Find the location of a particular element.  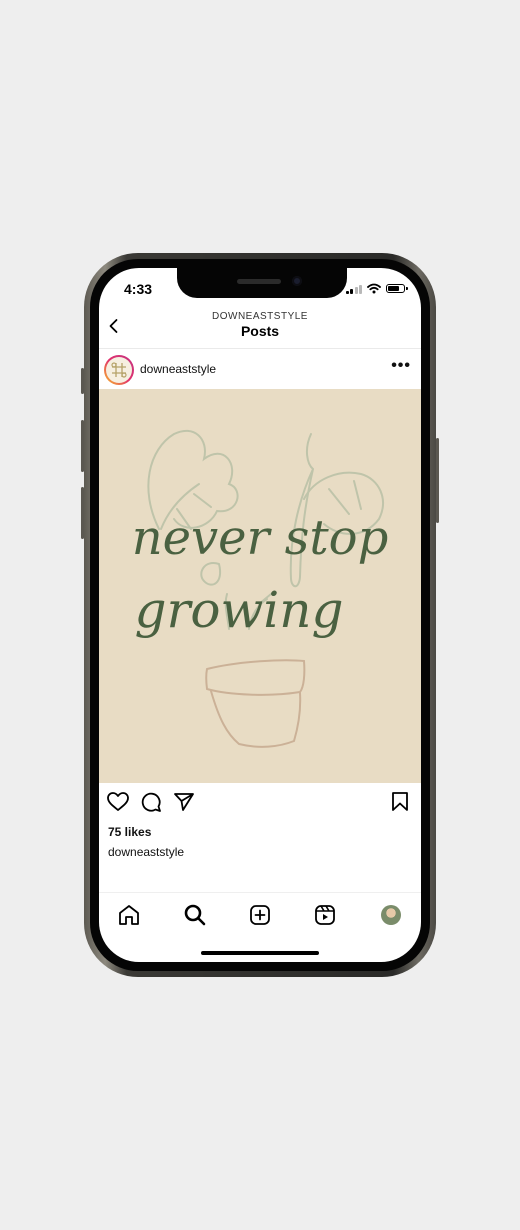

page-title: Posts is located at coordinates (260, 331).